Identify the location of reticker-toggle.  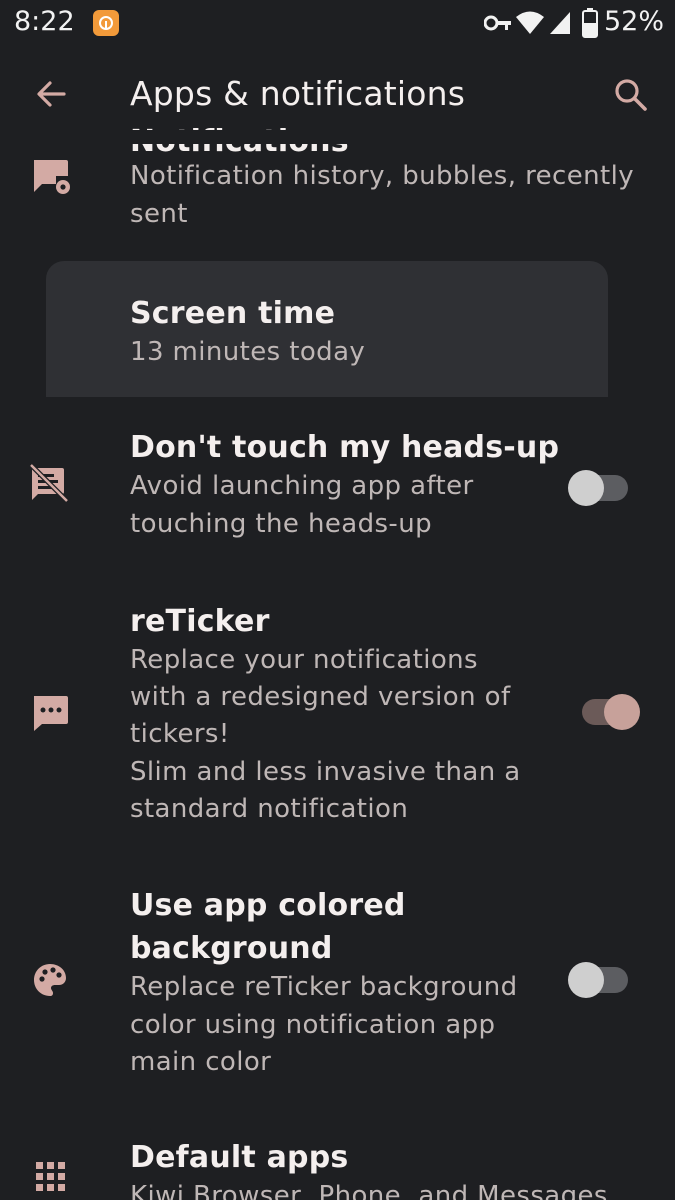
(612, 712).